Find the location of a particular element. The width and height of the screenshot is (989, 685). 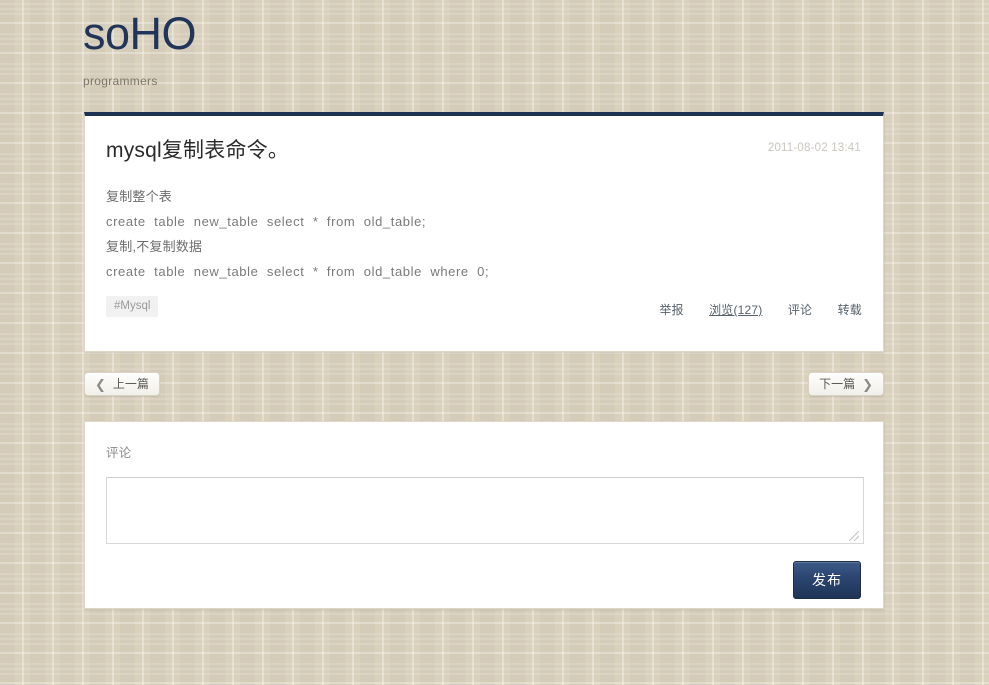

site-logo: soHO is located at coordinates (483, 34).